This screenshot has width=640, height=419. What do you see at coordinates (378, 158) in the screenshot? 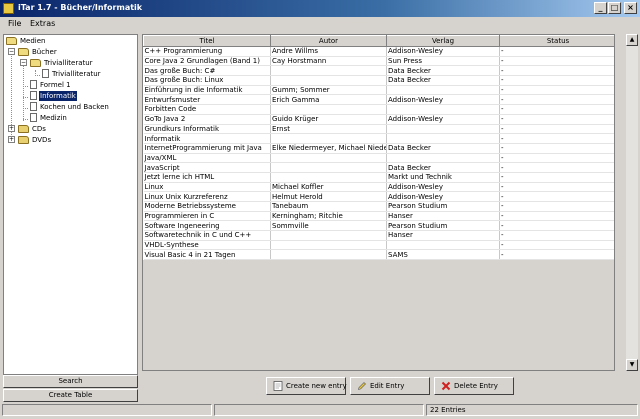
I see `table-row: Java/XML -` at bounding box center [378, 158].